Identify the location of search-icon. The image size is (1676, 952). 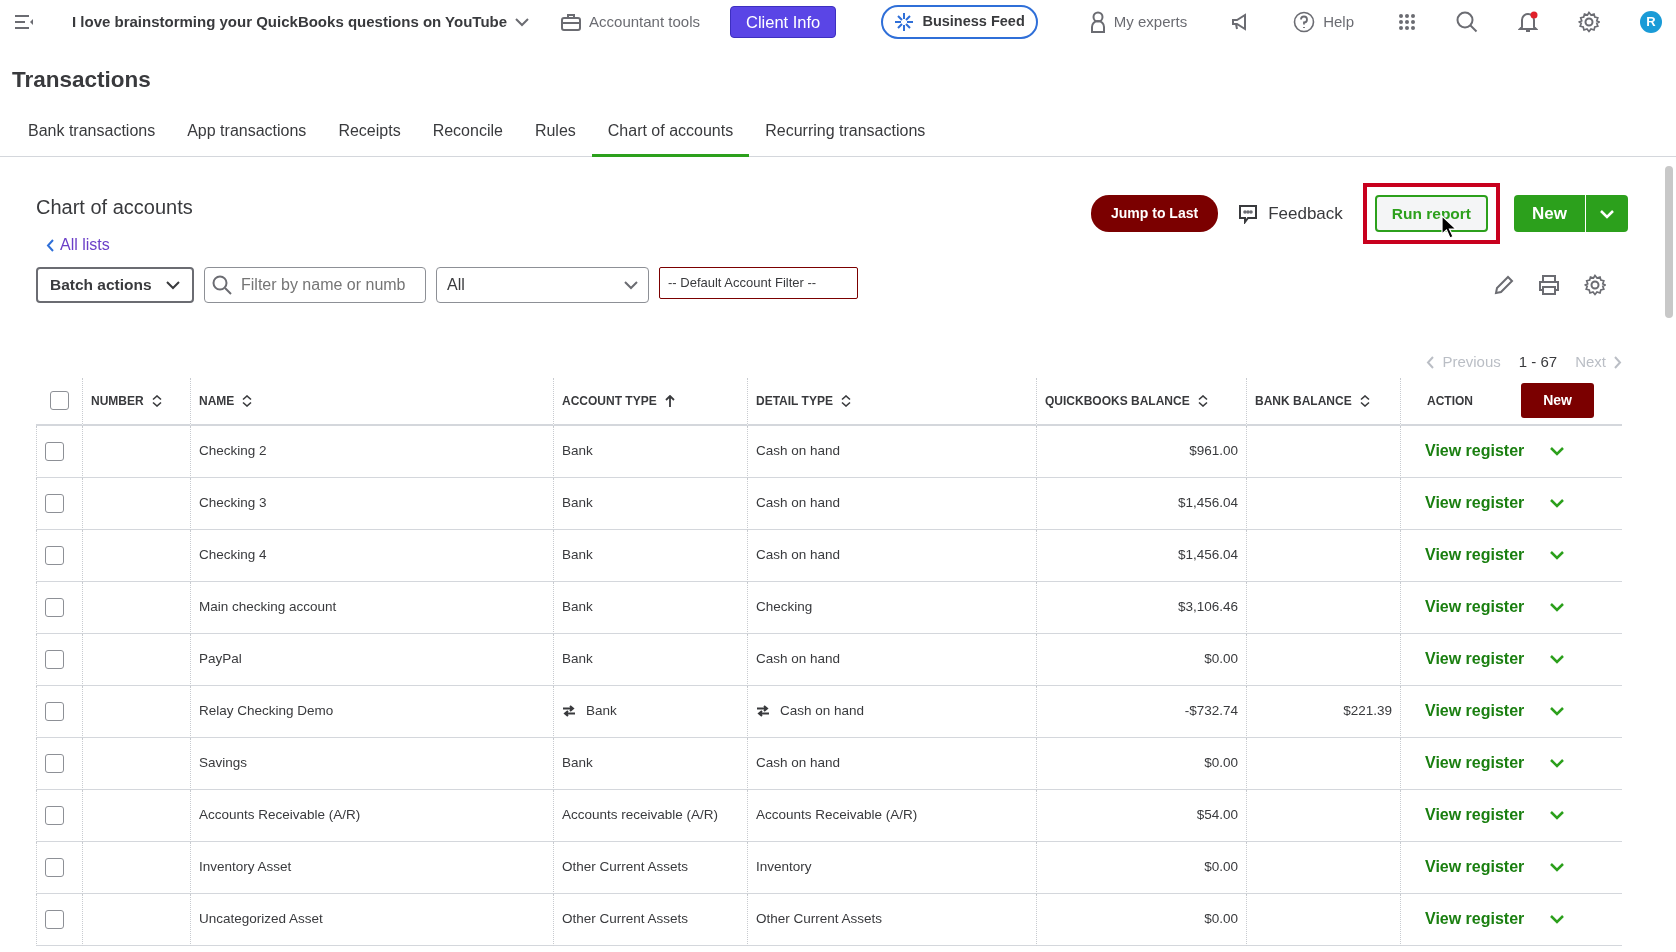
(1467, 22).